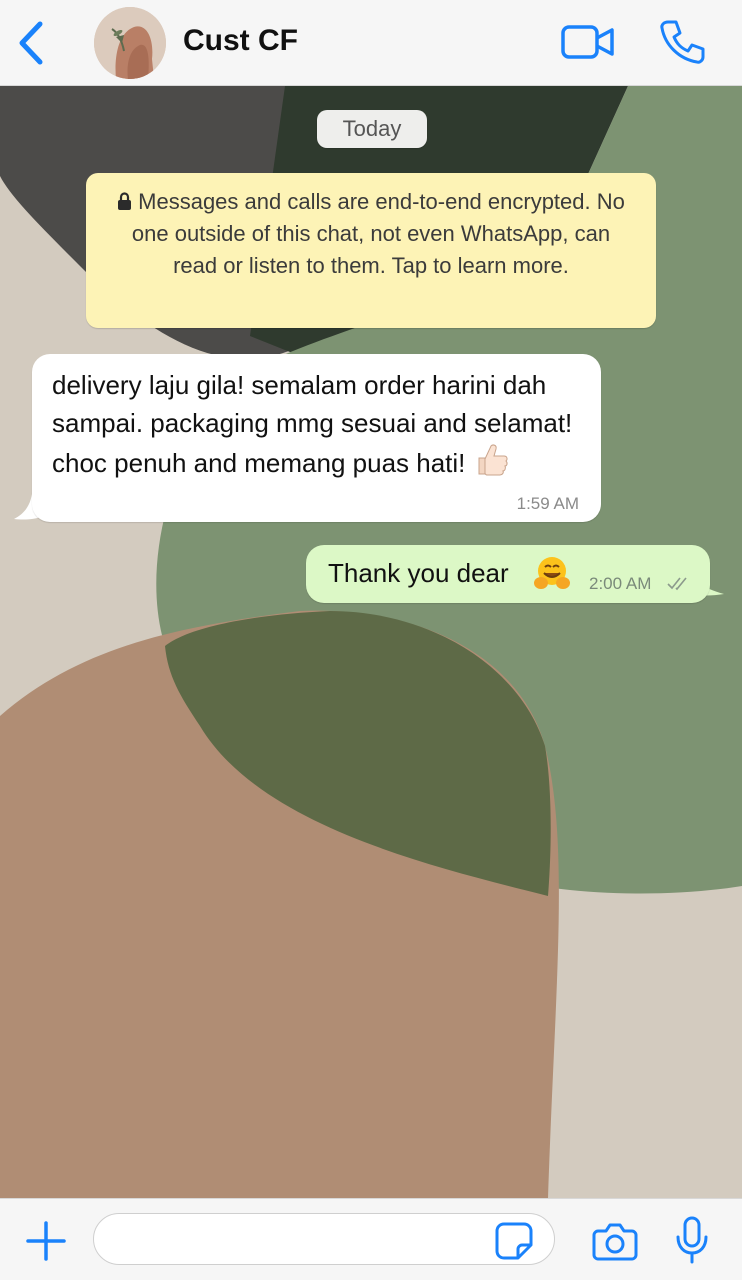 The width and height of the screenshot is (742, 1280). I want to click on plus-icon, so click(46, 1241).